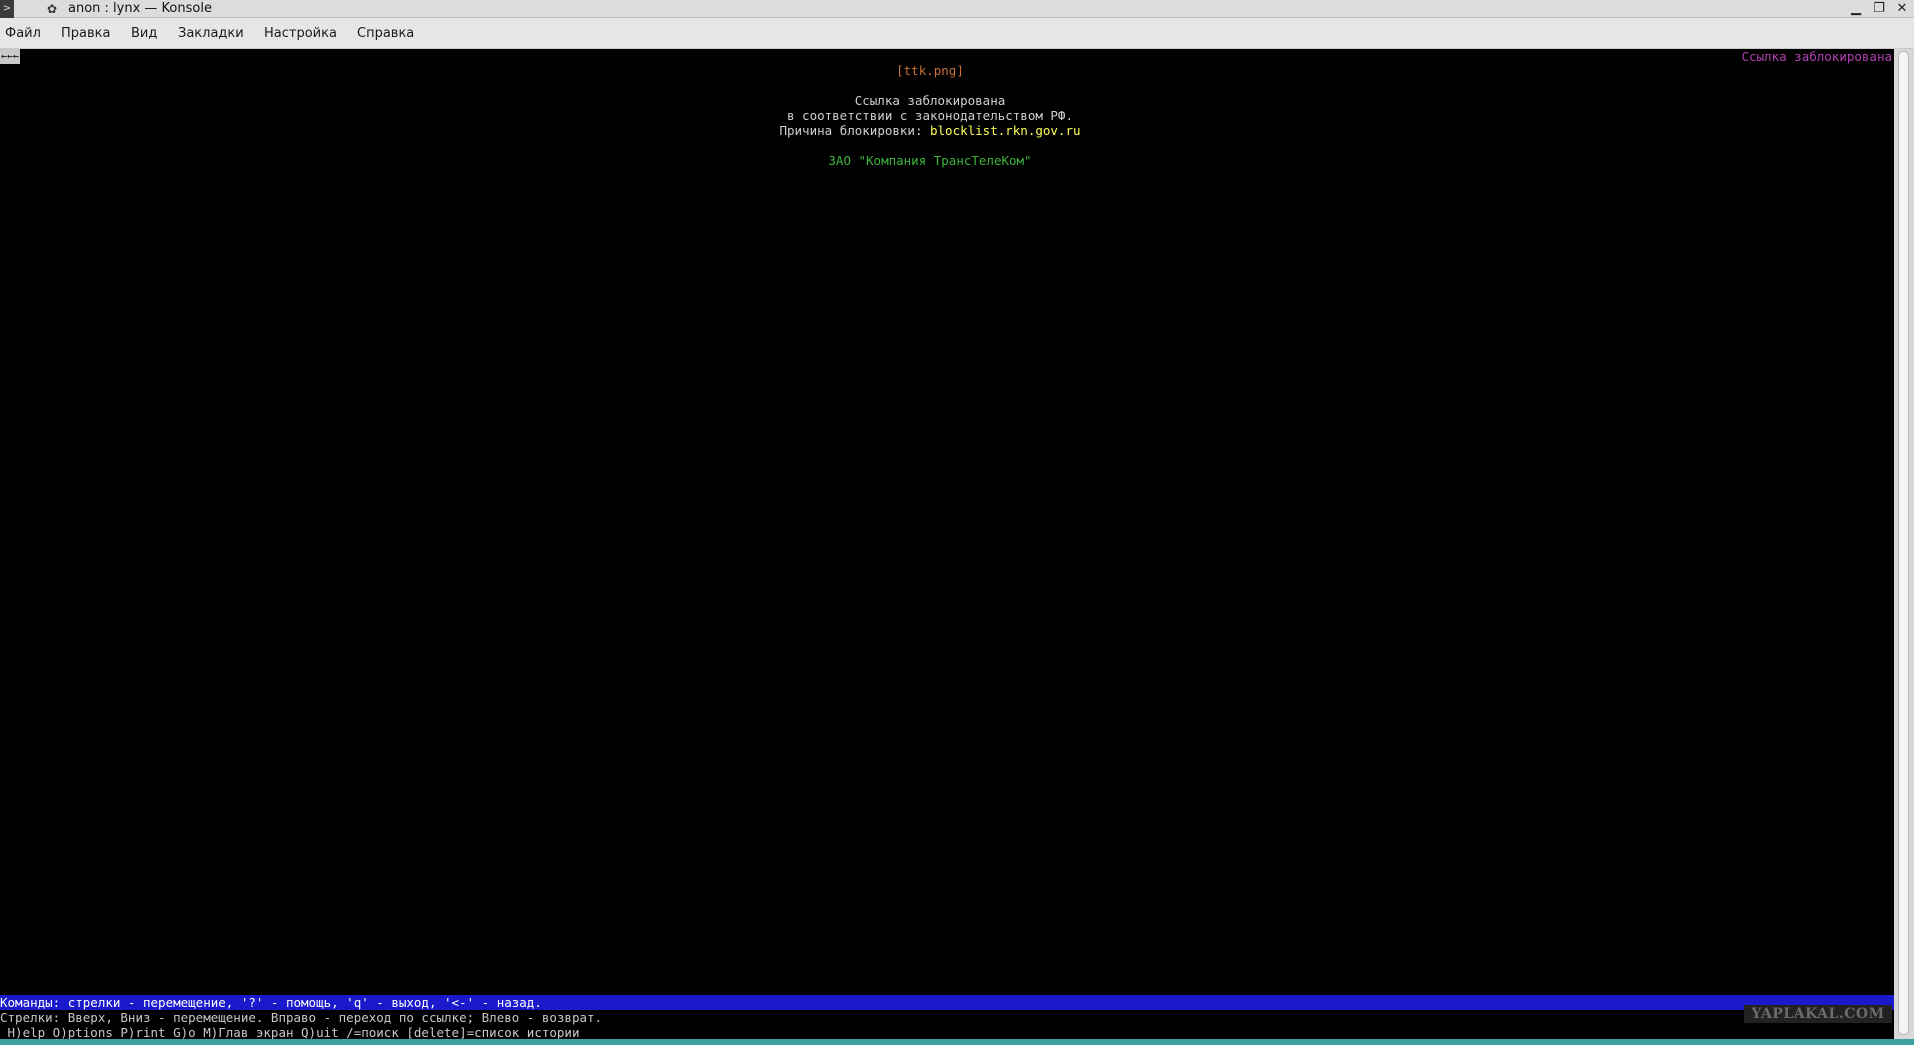 The width and height of the screenshot is (1914, 1045). What do you see at coordinates (52, 9) in the screenshot?
I see `window-menu-icon: ✿` at bounding box center [52, 9].